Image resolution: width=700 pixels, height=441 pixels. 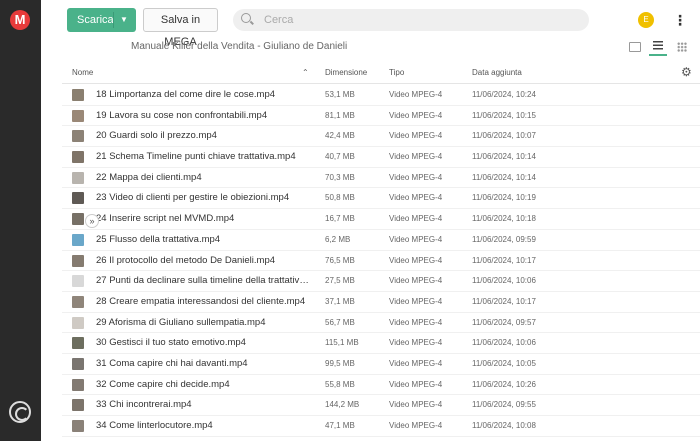 I want to click on file-name: 25 Flusso della trattativa.mp4, so click(x=158, y=239).